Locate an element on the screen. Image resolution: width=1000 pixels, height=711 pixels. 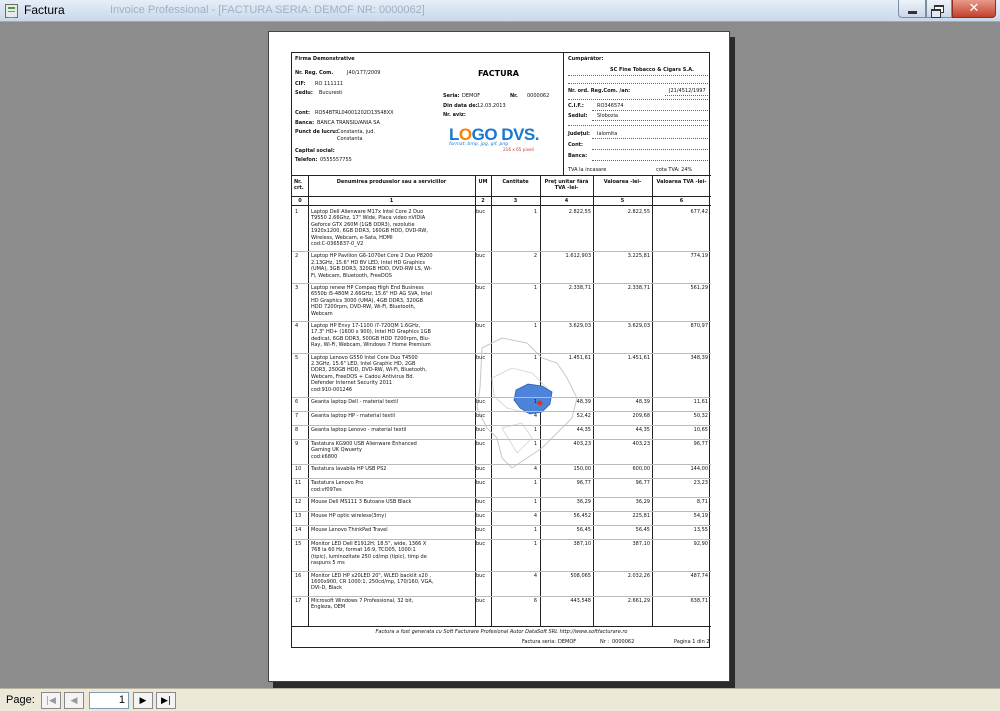
table-cell-description: Geanta laptop Dell - material textil is located at coordinates (354, 402).